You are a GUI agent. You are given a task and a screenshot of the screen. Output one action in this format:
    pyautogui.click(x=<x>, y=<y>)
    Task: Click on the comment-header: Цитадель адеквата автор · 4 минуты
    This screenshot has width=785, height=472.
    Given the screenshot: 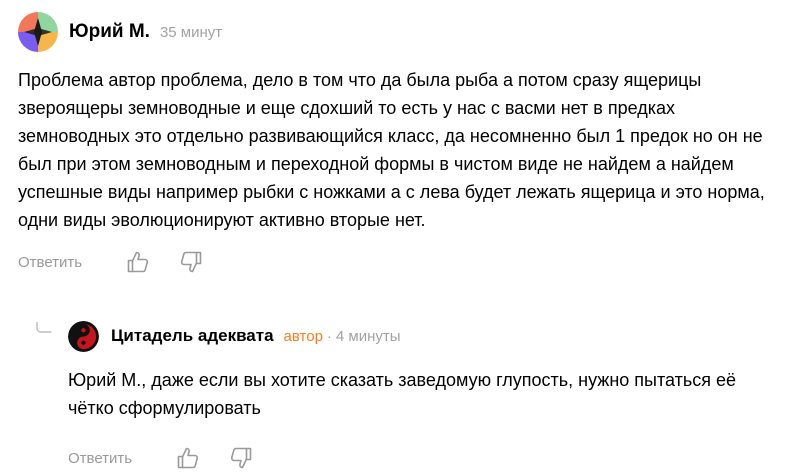 What is the action you would take?
    pyautogui.click(x=418, y=336)
    